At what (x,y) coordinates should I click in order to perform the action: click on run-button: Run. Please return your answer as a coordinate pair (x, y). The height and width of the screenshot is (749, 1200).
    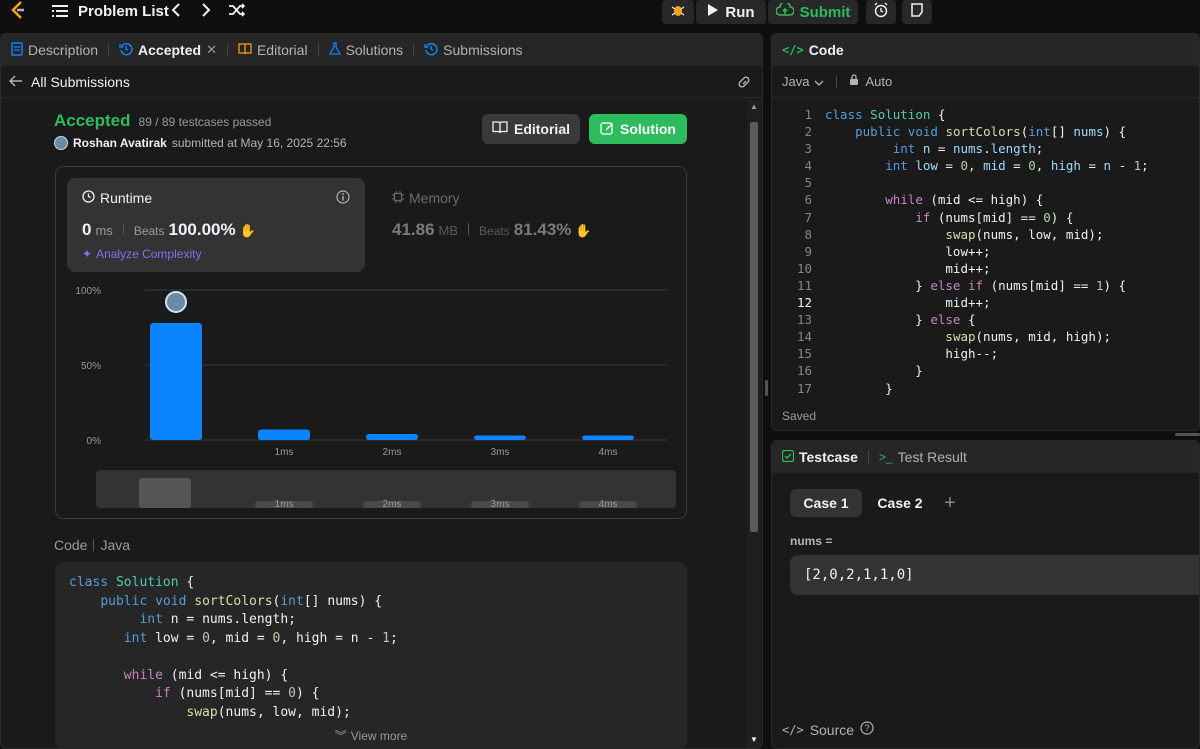
    Looking at the image, I should click on (731, 12).